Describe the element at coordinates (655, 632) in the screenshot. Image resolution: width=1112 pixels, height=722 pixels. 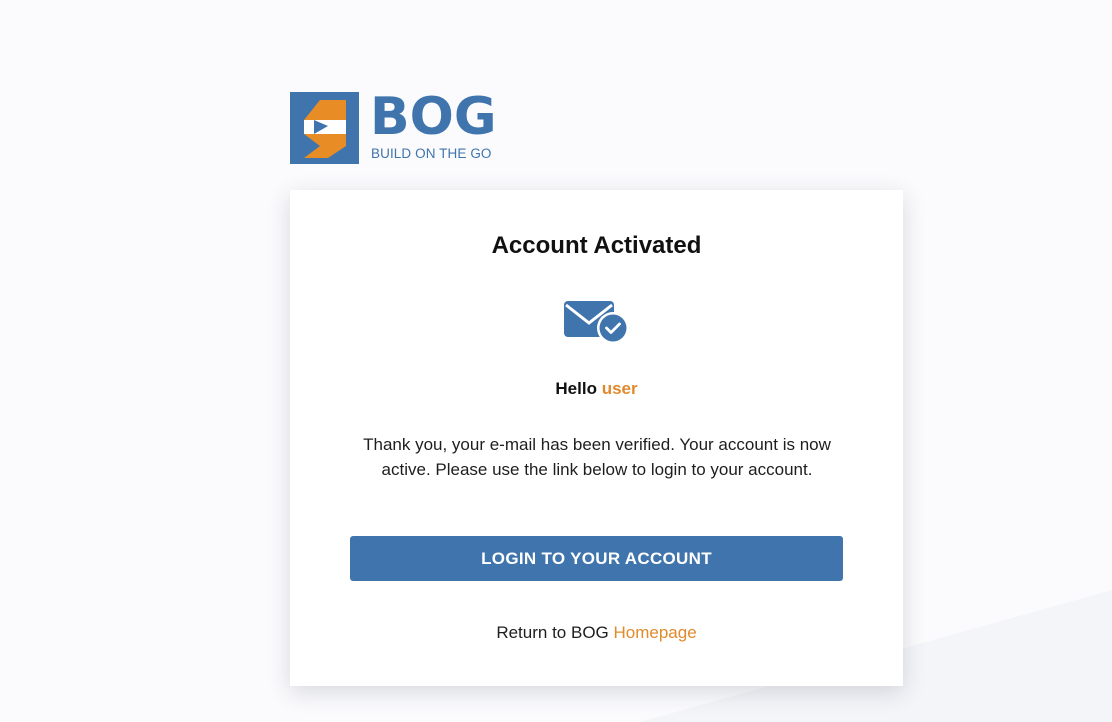
I see `homepage-link: Homepage` at that location.